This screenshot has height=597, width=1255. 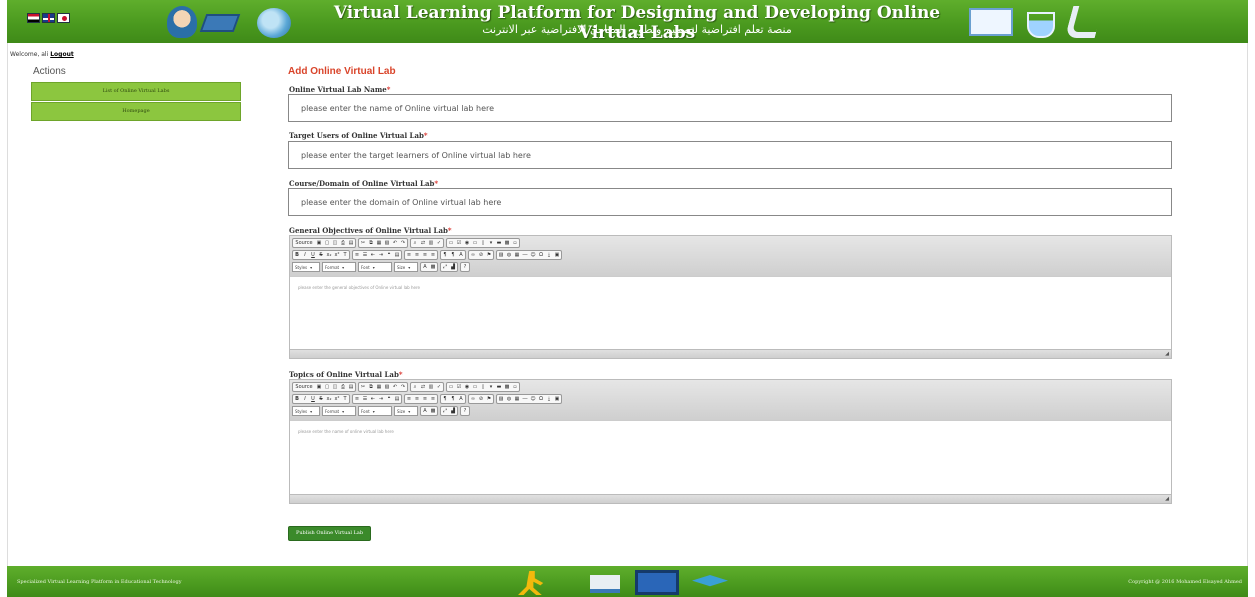 I want to click on replace-icon: ⇄, so click(x=423, y=243).